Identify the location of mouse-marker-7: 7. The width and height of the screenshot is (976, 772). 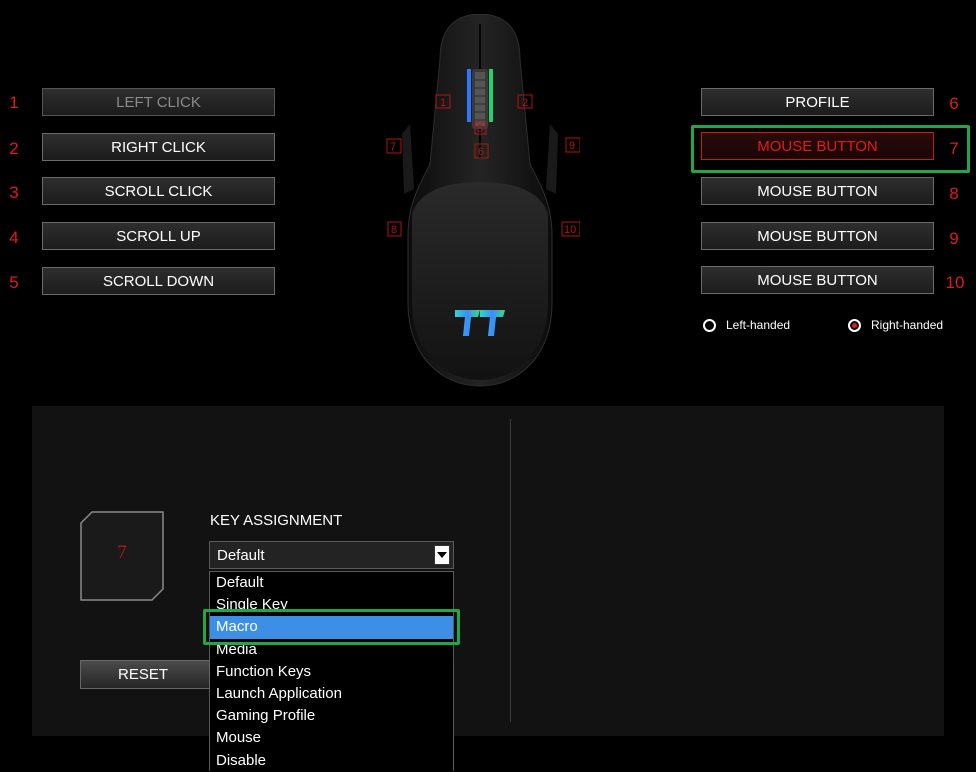
(393, 147).